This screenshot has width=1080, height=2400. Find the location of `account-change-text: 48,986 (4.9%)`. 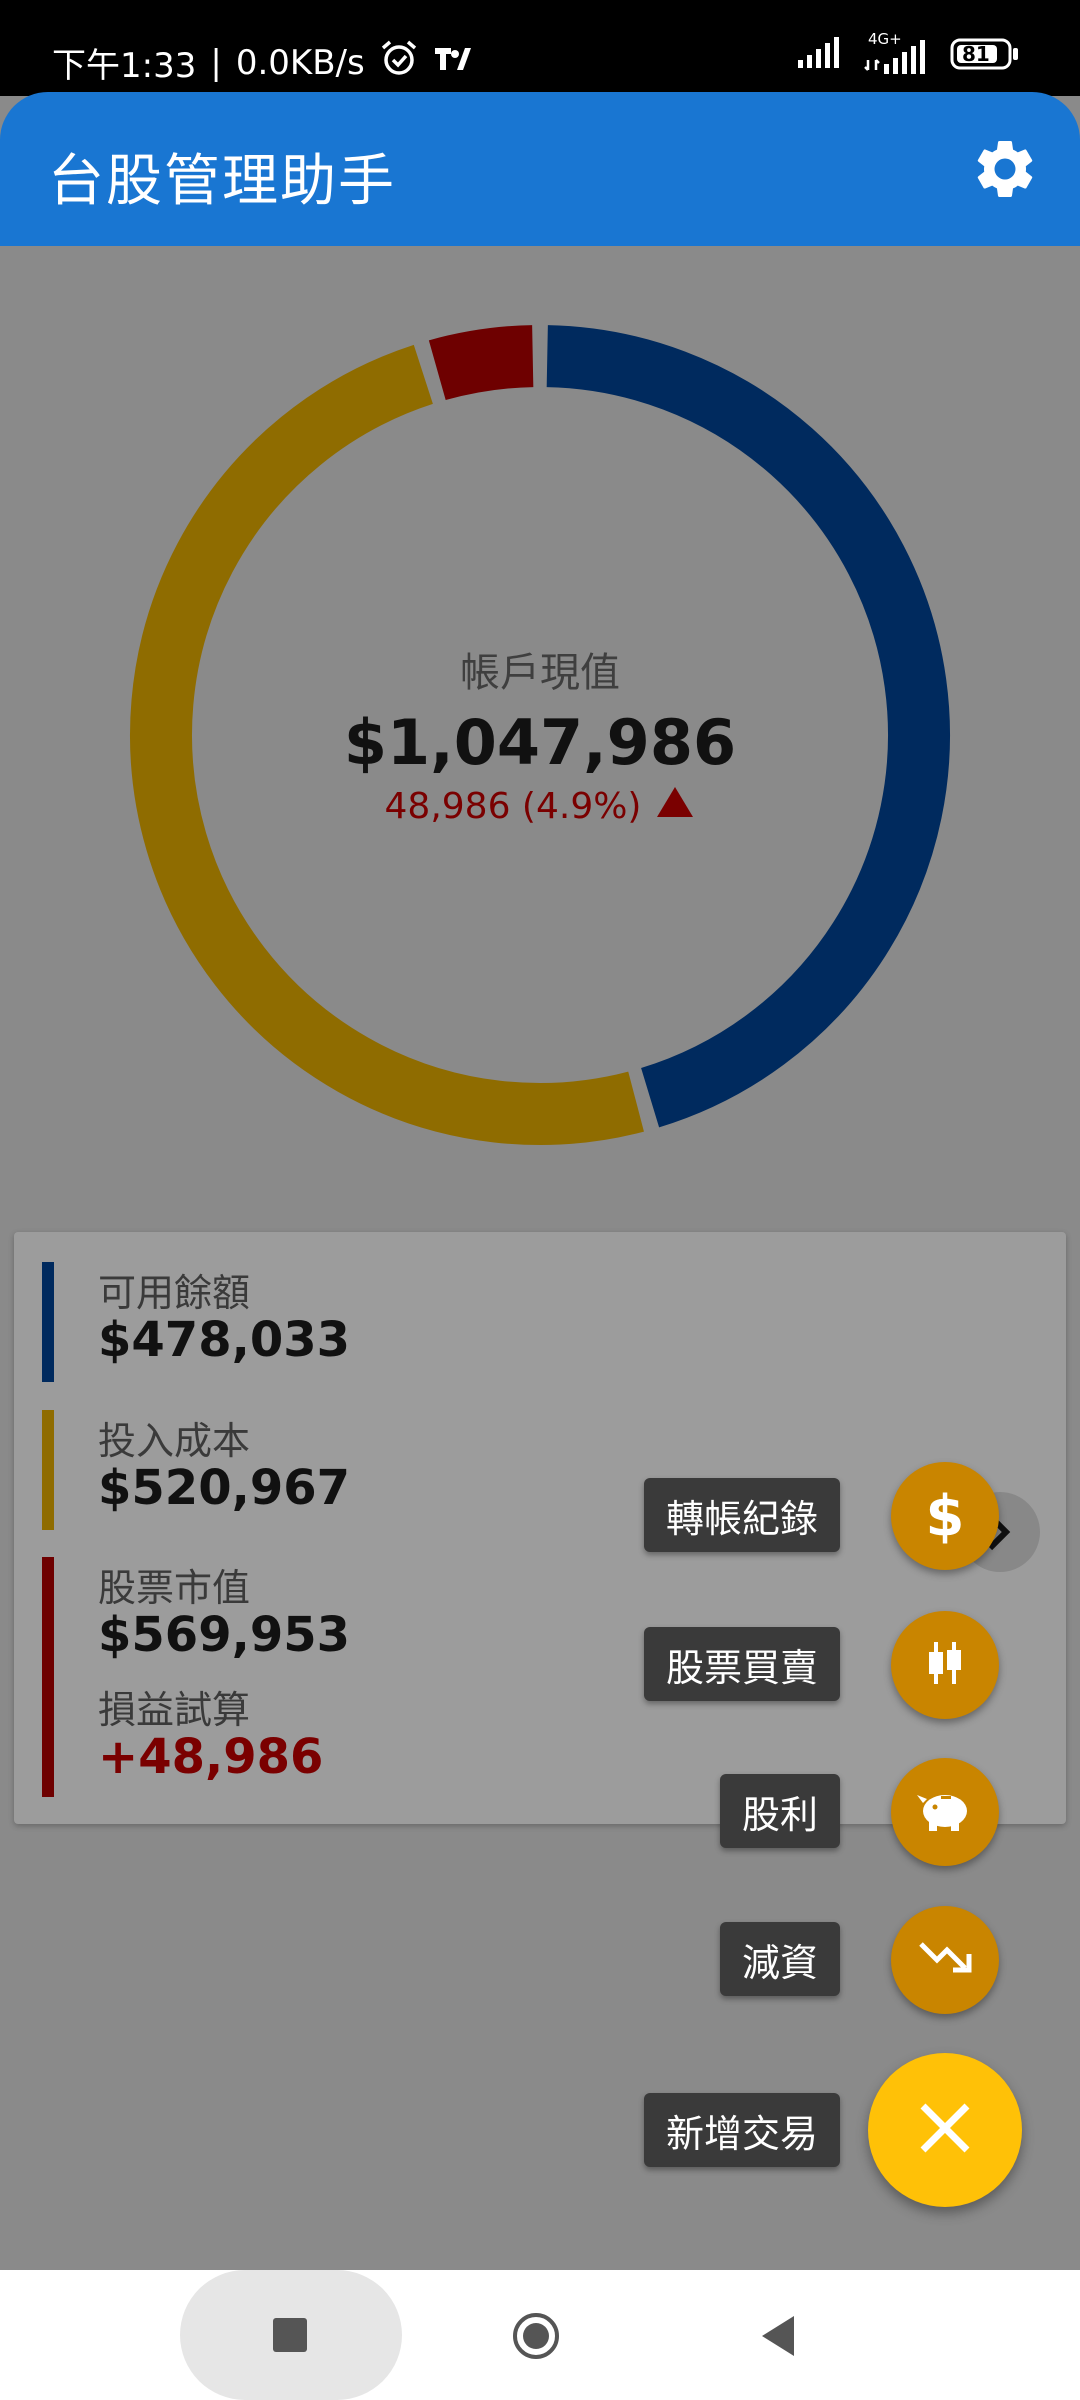

account-change-text: 48,986 (4.9%) is located at coordinates (513, 806).